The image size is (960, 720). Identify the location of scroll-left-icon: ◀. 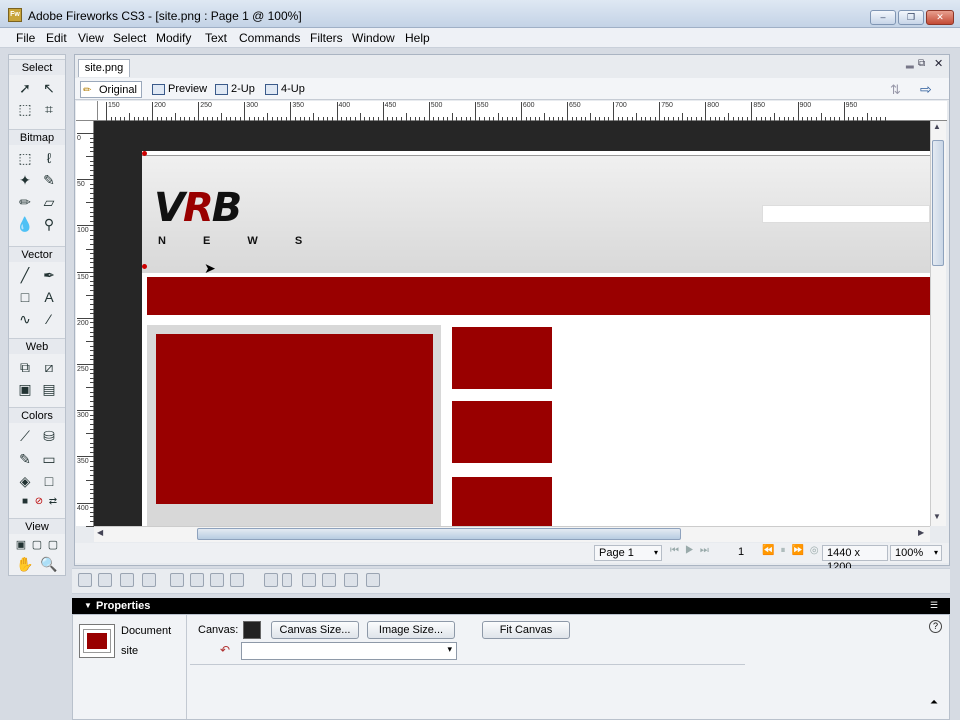
(100, 532).